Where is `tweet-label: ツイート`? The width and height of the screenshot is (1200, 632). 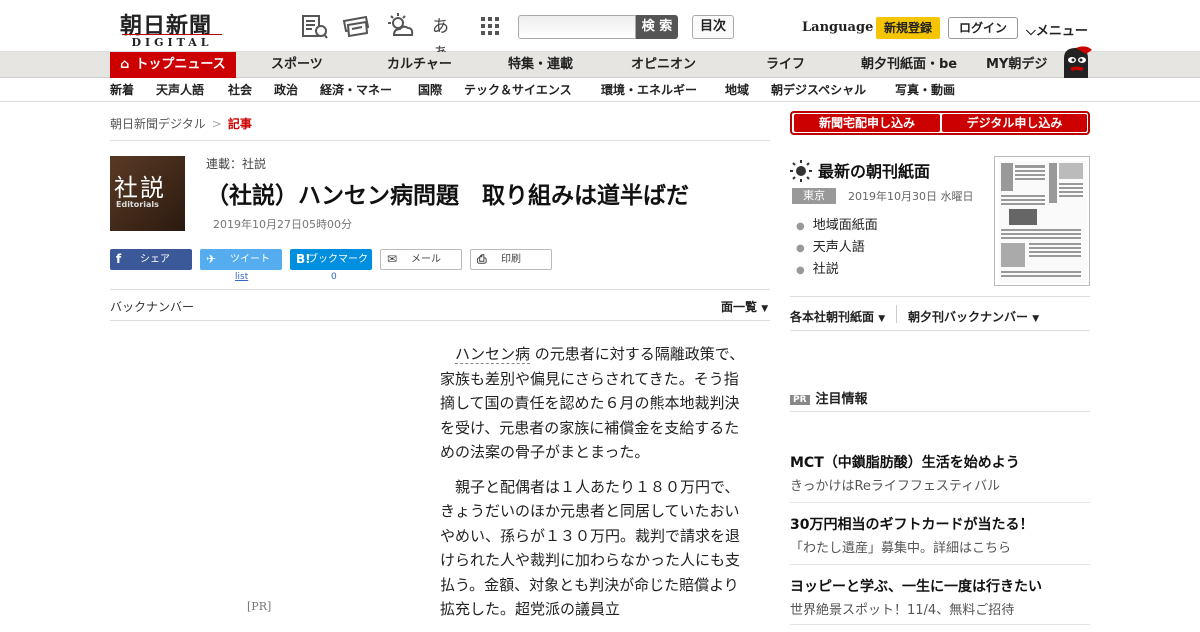 tweet-label: ツイート is located at coordinates (250, 259).